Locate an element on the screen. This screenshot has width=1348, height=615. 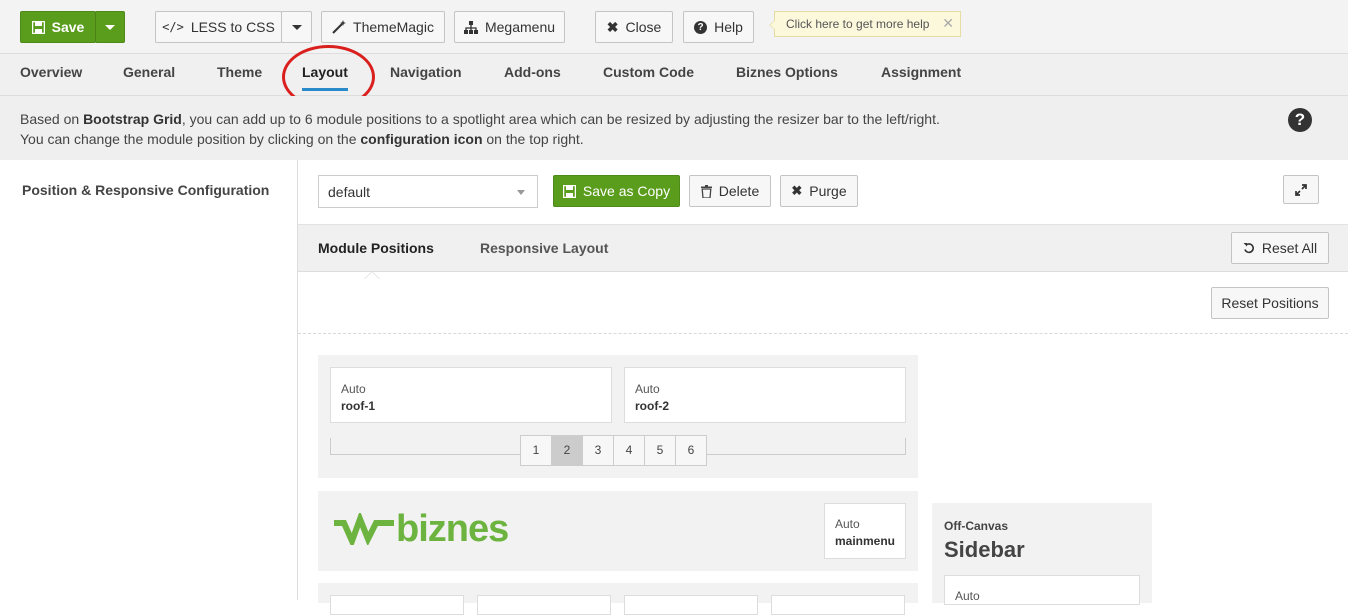
less-dropdown-toggle is located at coordinates (296, 27).